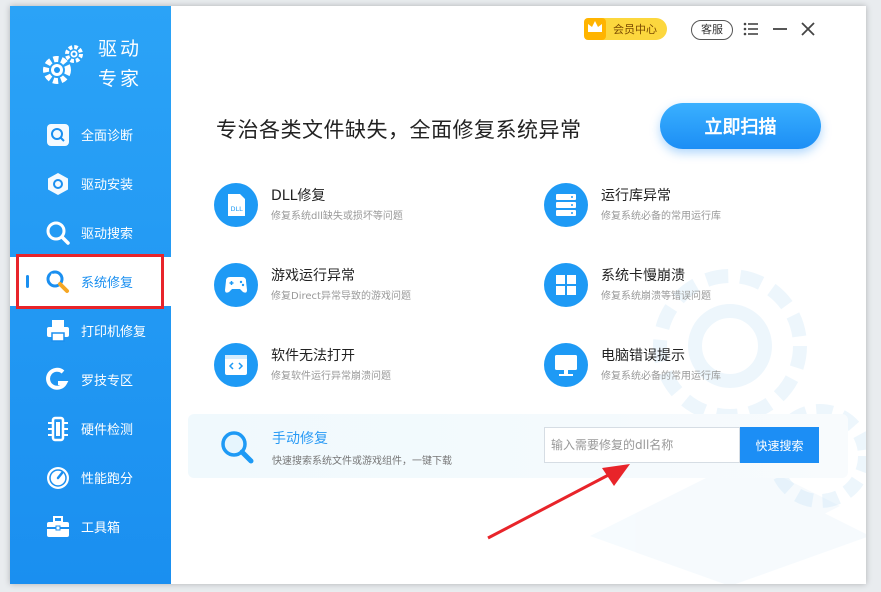 The height and width of the screenshot is (592, 881). I want to click on logitech-icon, so click(57, 378).